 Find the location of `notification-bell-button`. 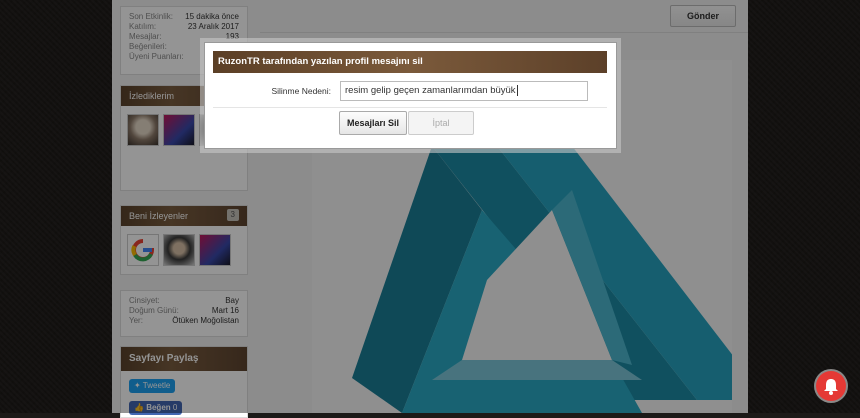

notification-bell-button is located at coordinates (831, 386).